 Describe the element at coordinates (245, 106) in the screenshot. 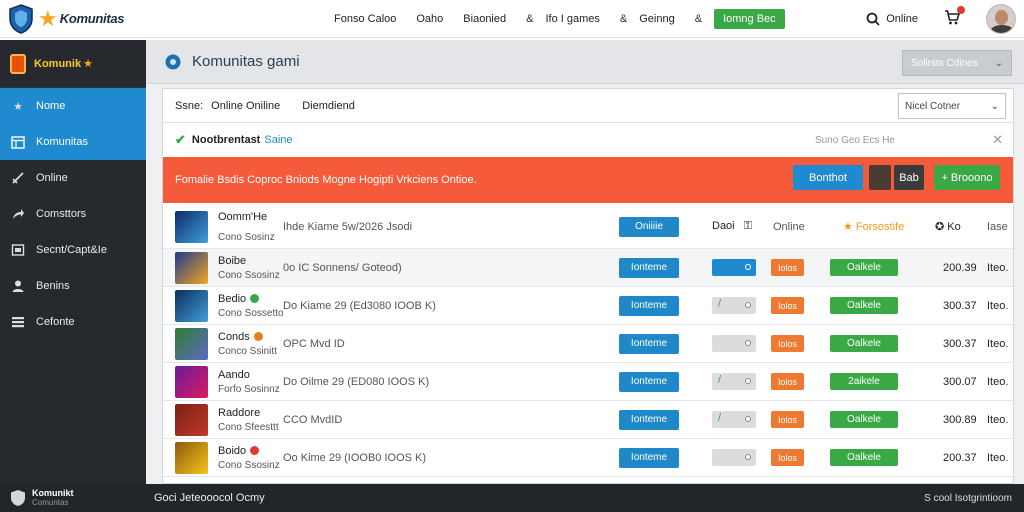

I see `filter-online: Online Oniline` at that location.